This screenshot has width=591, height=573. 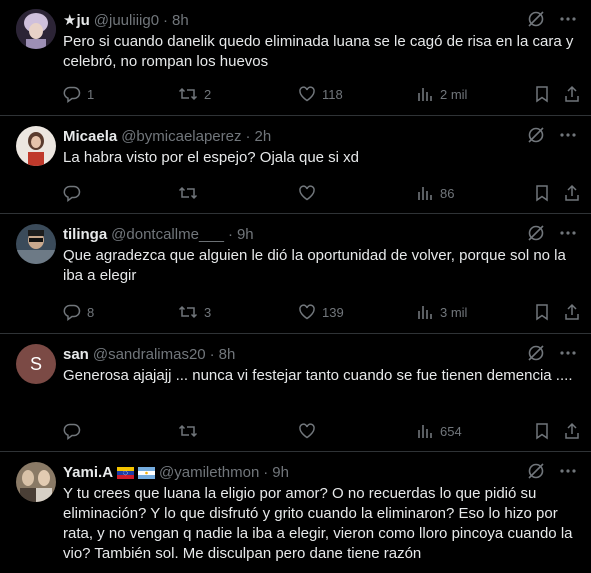 What do you see at coordinates (454, 94) in the screenshot?
I see `view-count: 2 mil` at bounding box center [454, 94].